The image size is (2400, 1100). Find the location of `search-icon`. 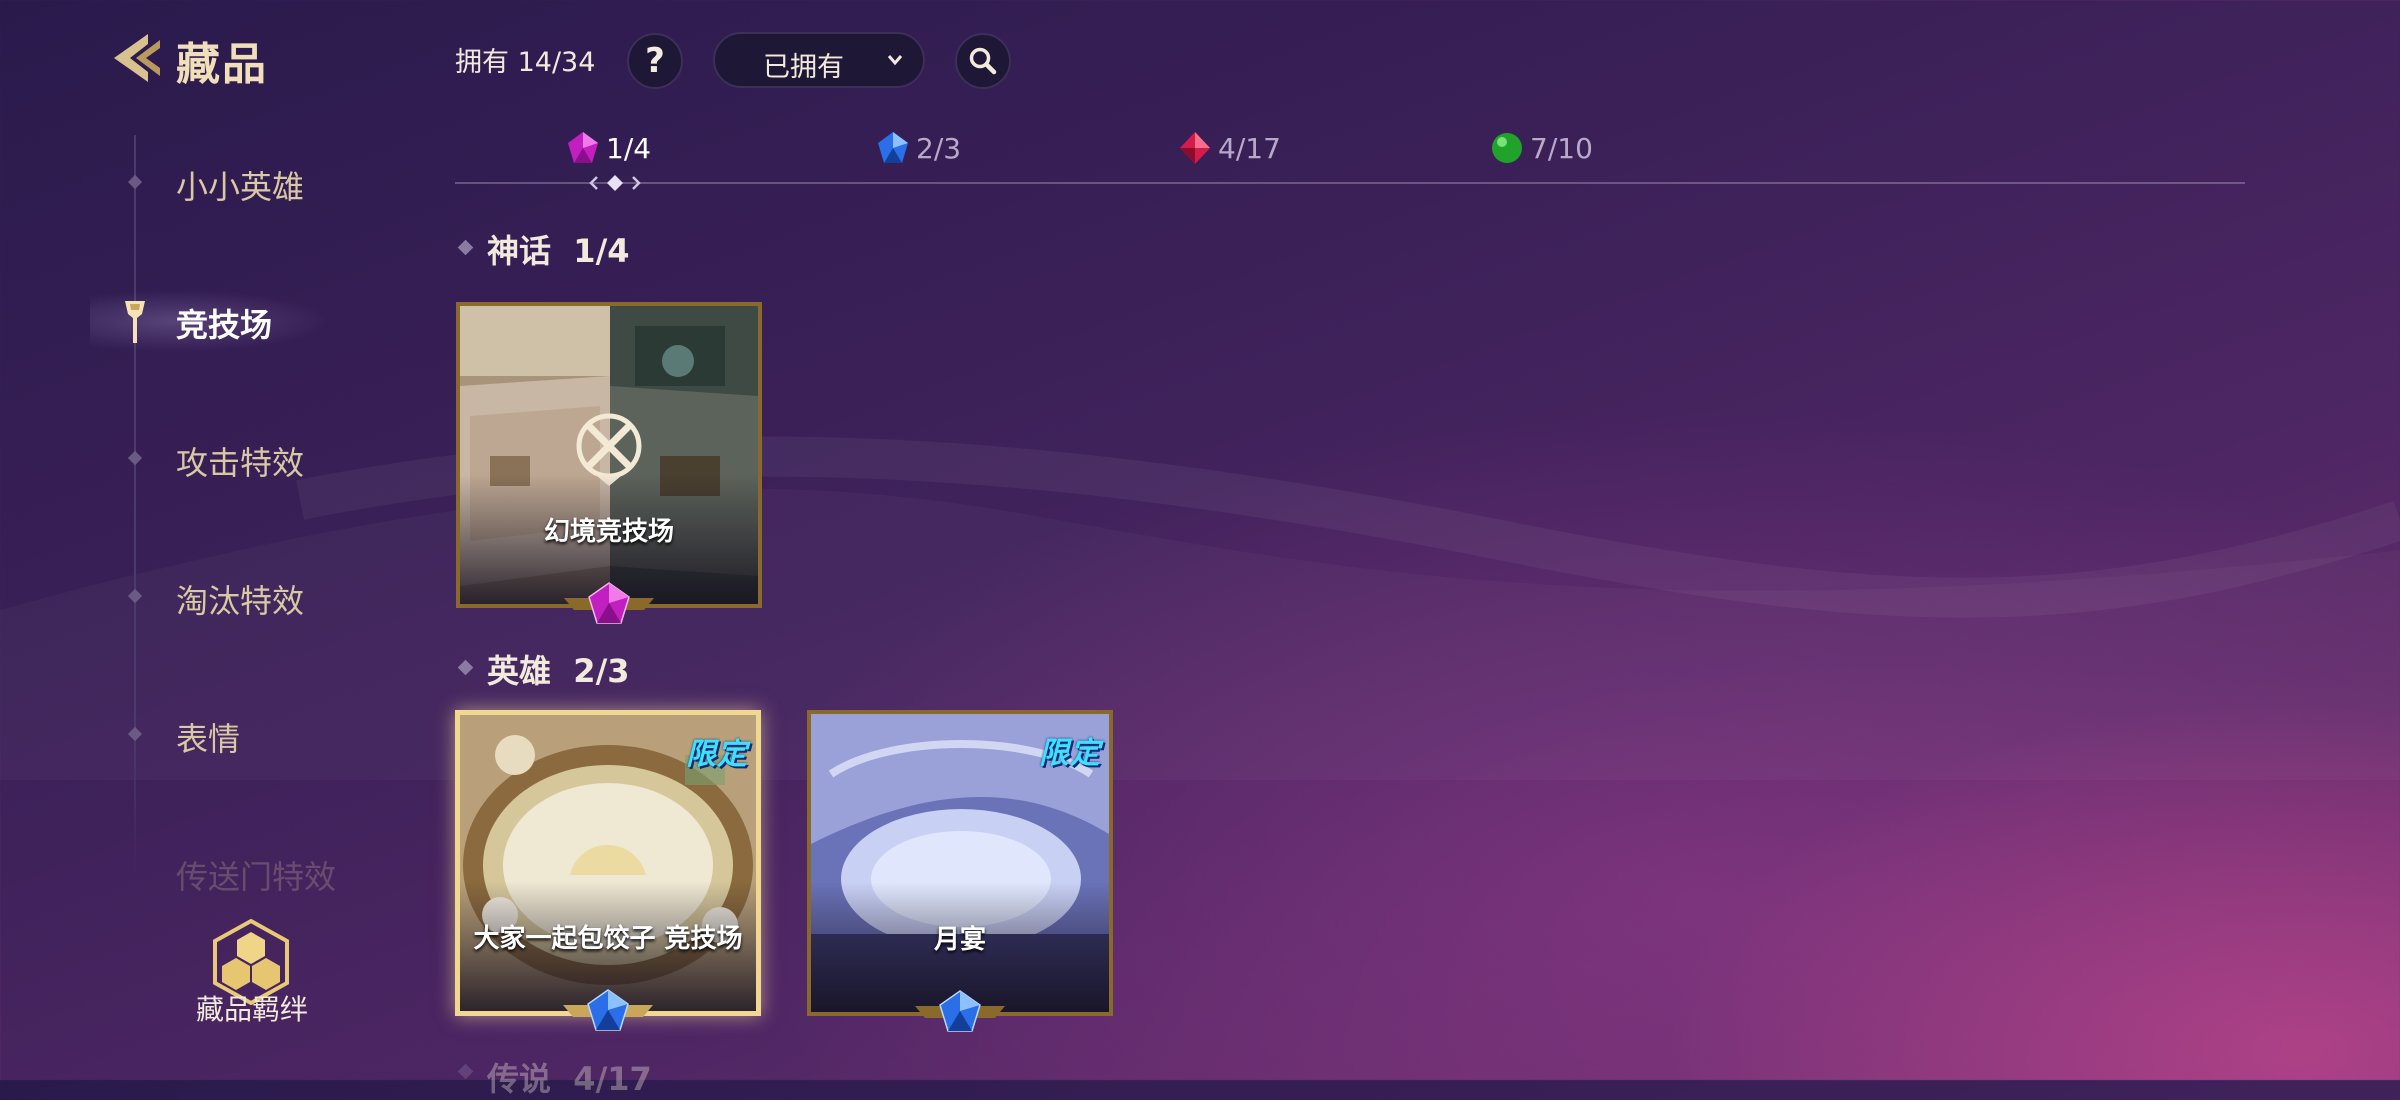

search-icon is located at coordinates (983, 61).